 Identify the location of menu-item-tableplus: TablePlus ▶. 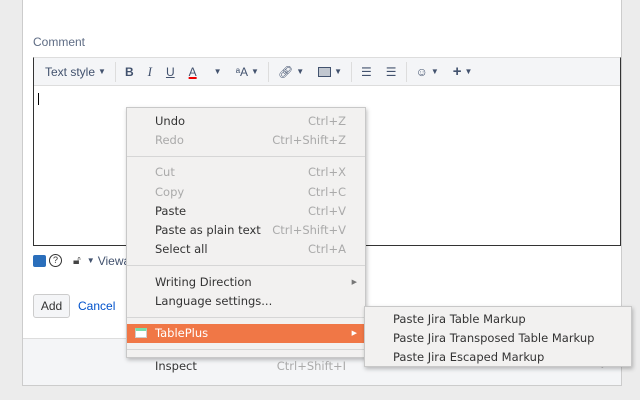
(246, 333).